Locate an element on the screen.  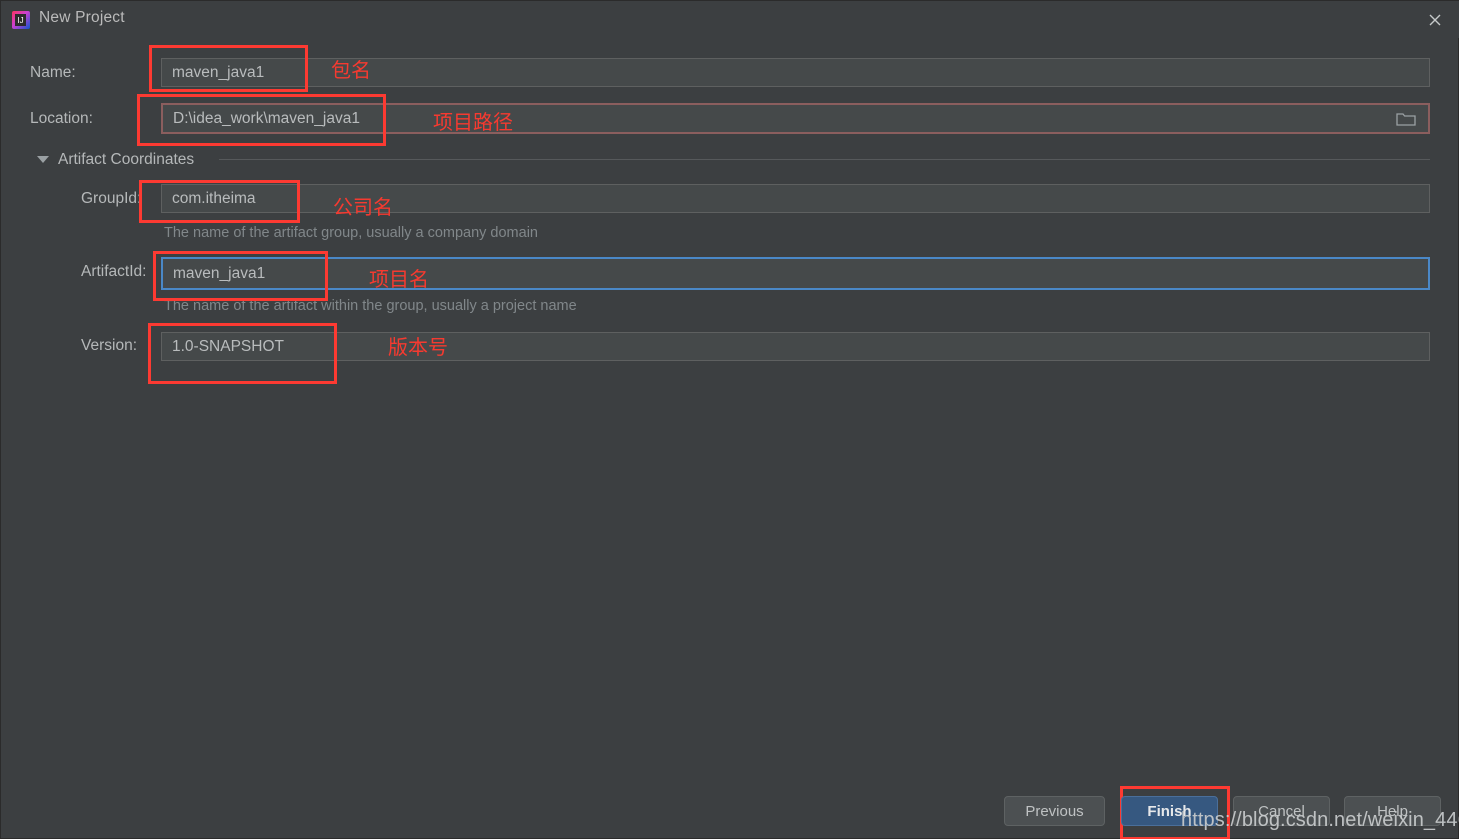
window-title: New Project is located at coordinates (82, 17).